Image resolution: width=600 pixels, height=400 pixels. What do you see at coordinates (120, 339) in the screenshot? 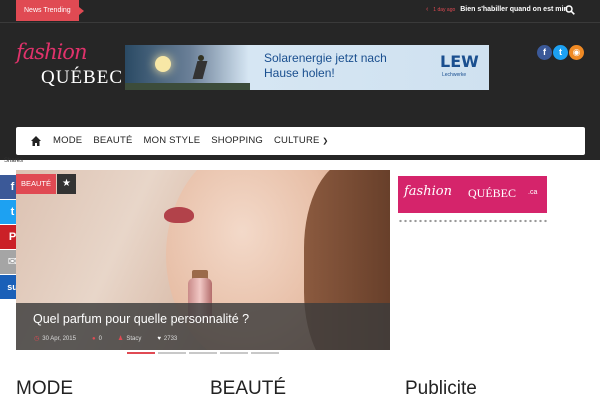
I see `user-icon: ♟` at bounding box center [120, 339].